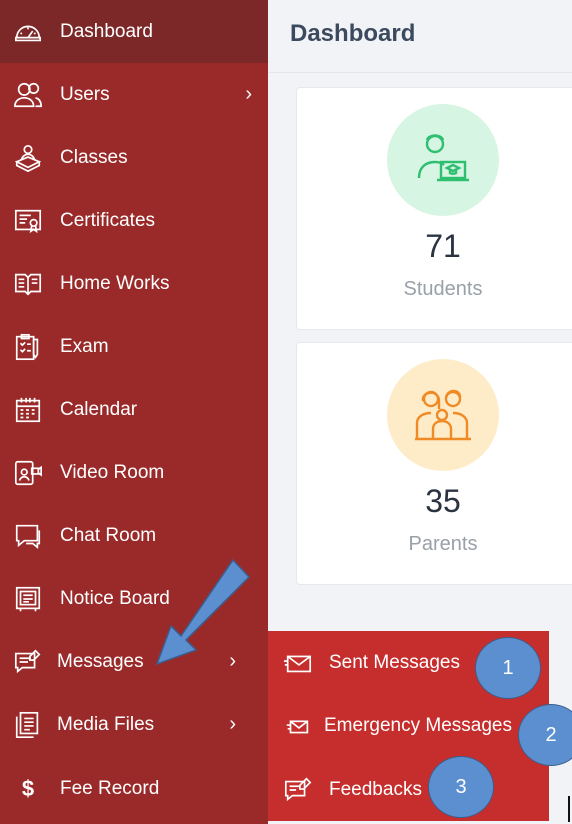 This screenshot has width=572, height=824. What do you see at coordinates (28, 788) in the screenshot?
I see `dollar-icon: $` at bounding box center [28, 788].